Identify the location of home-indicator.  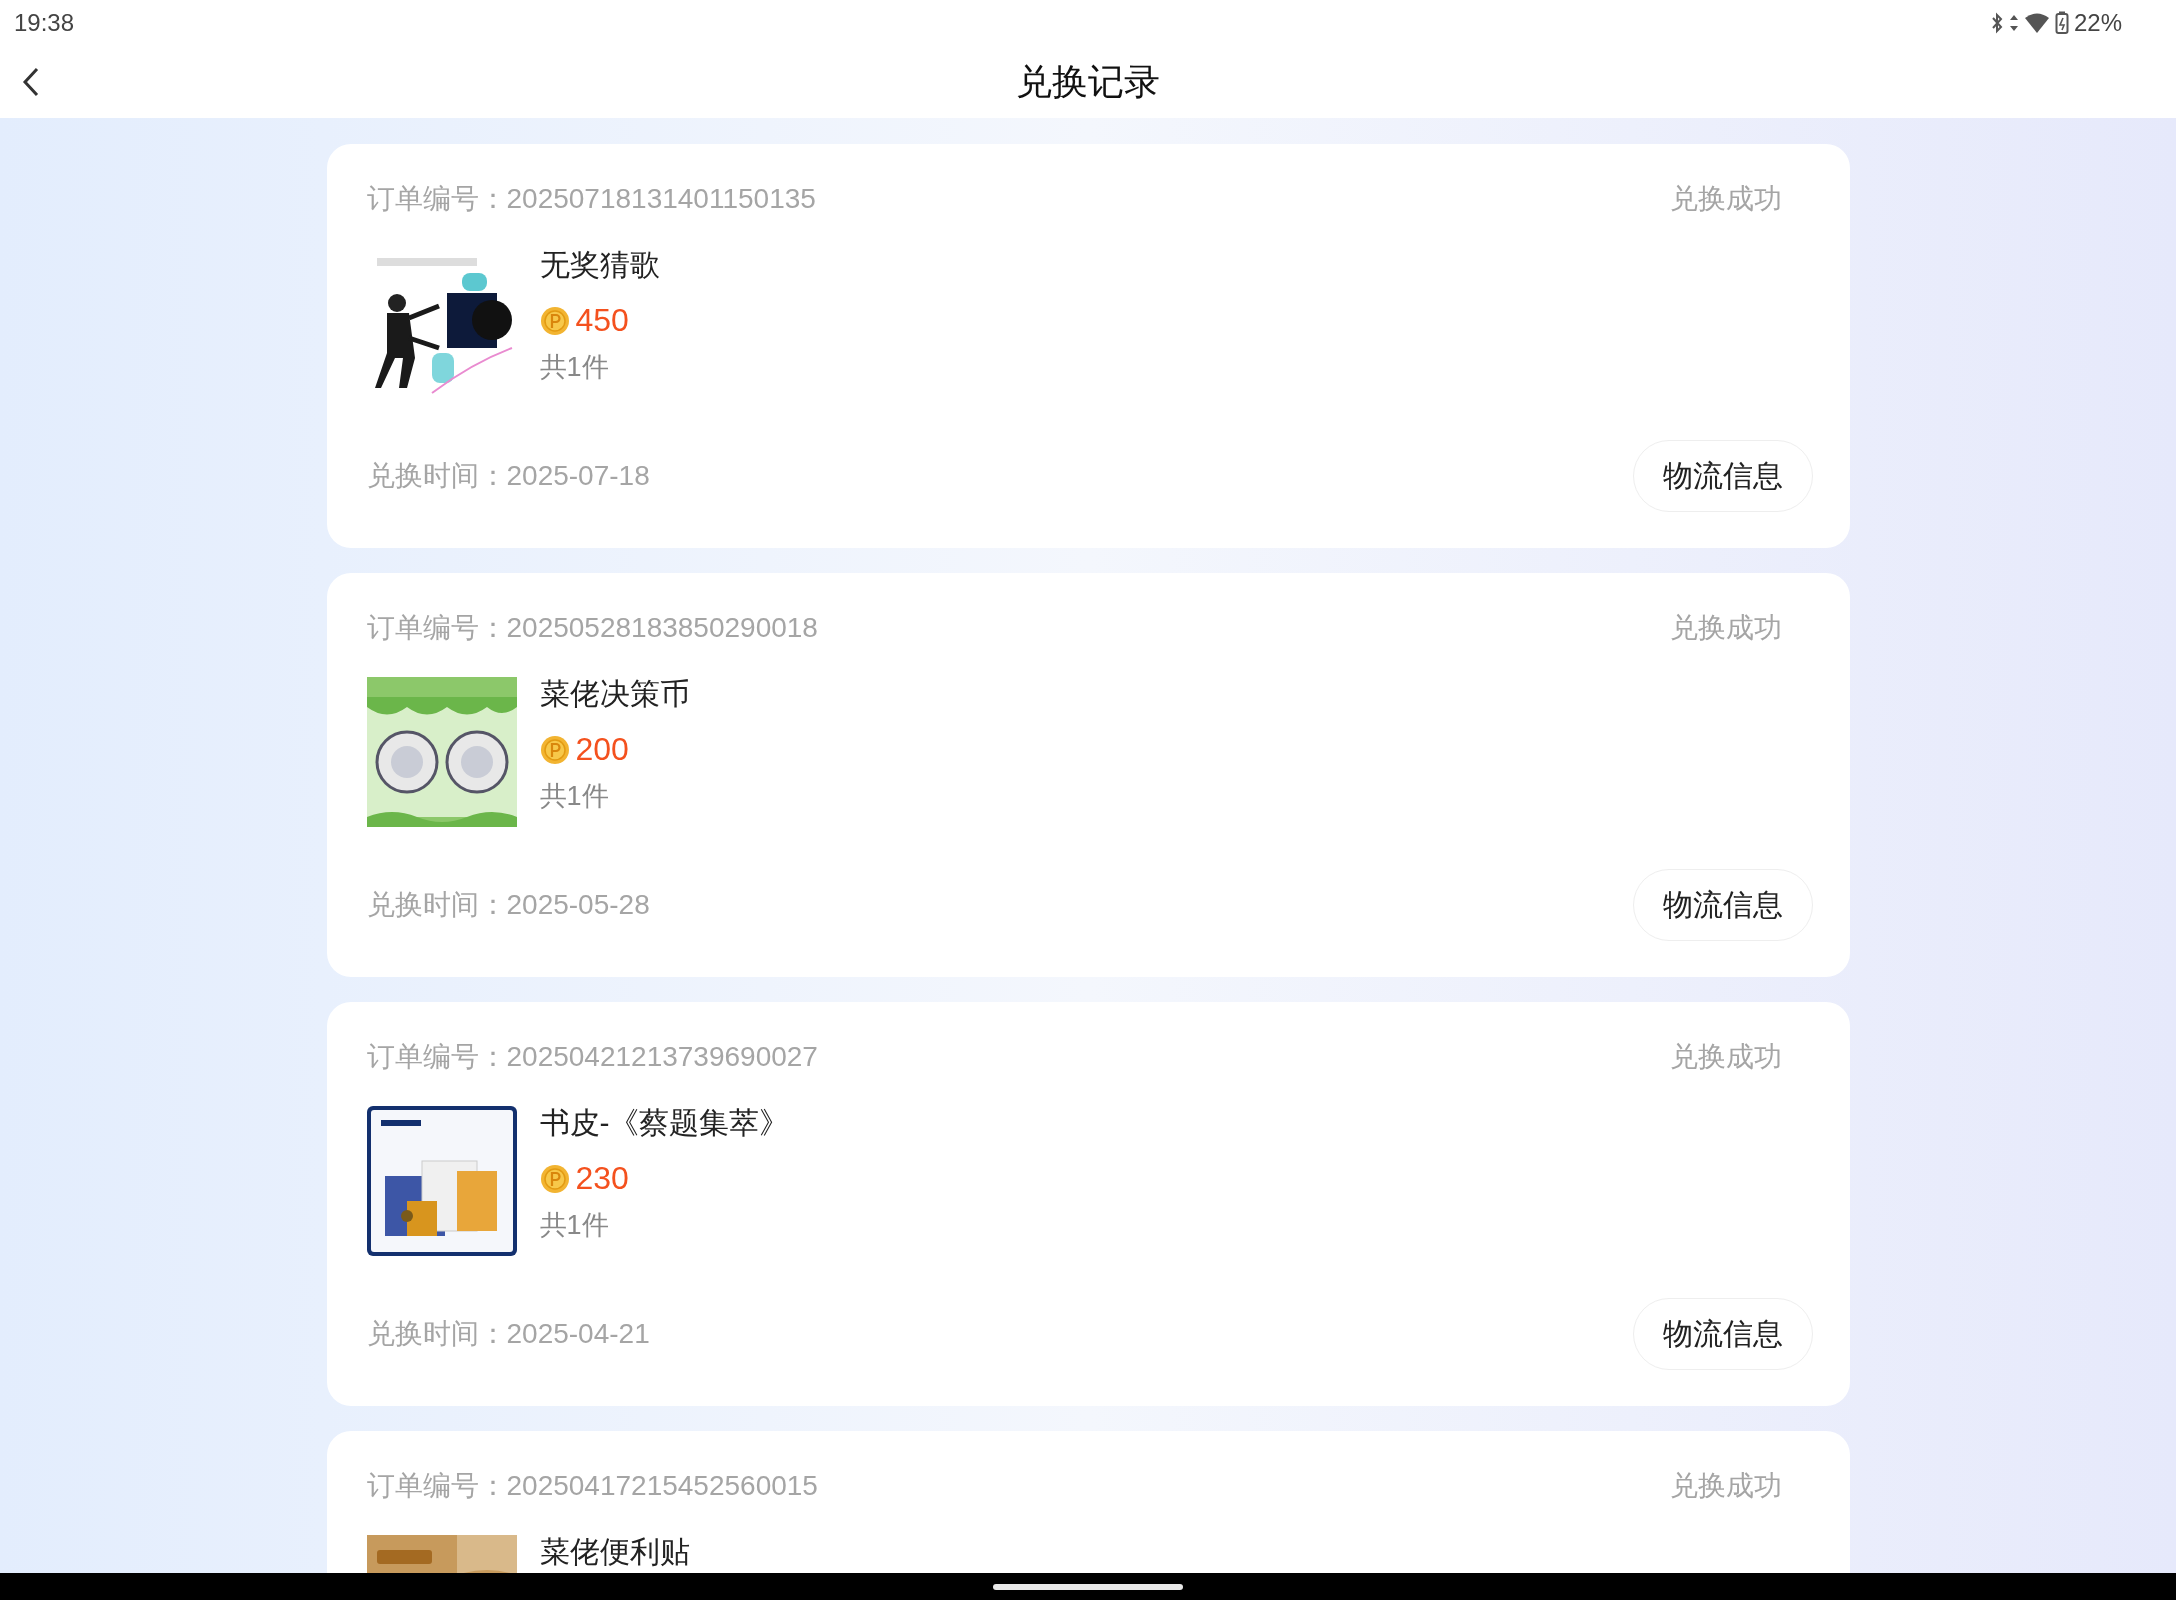
(1088, 1586).